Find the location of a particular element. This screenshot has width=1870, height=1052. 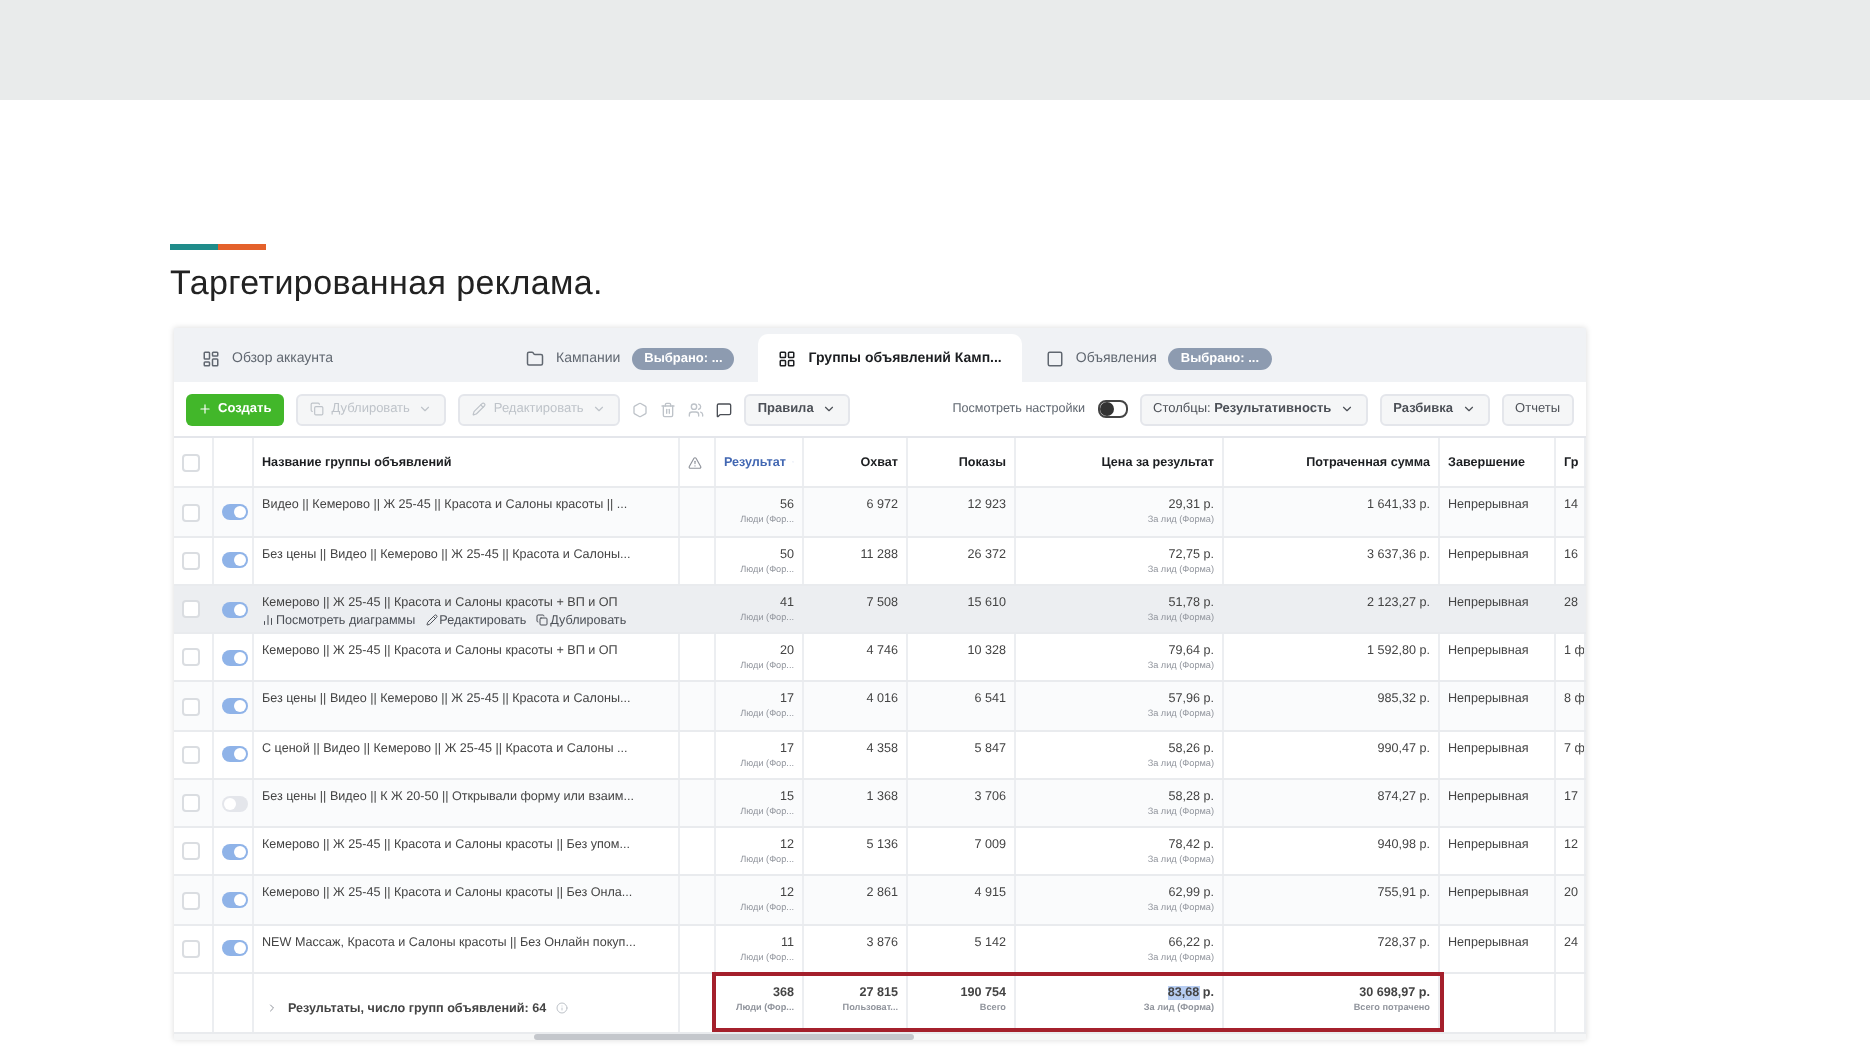

slide-title: Таргетированная реклама. is located at coordinates (387, 284).